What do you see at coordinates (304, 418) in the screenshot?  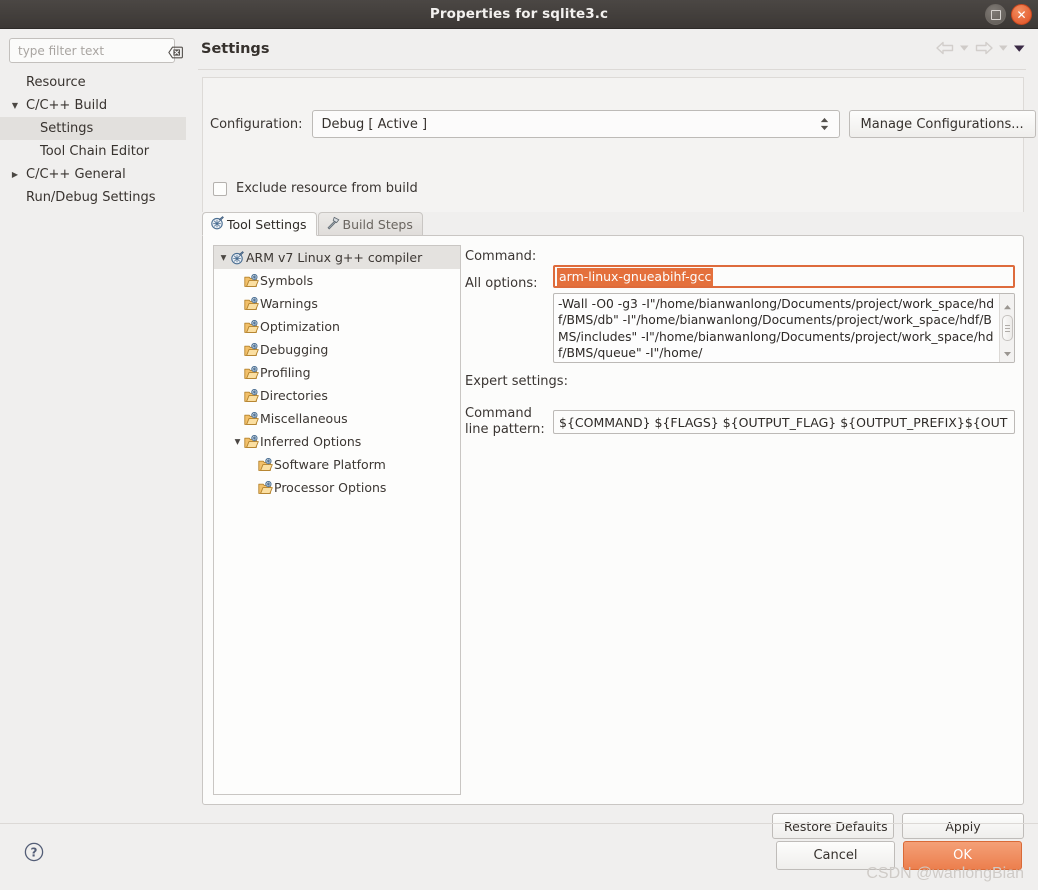 I see `tool-tree-item-label: Miscellaneous` at bounding box center [304, 418].